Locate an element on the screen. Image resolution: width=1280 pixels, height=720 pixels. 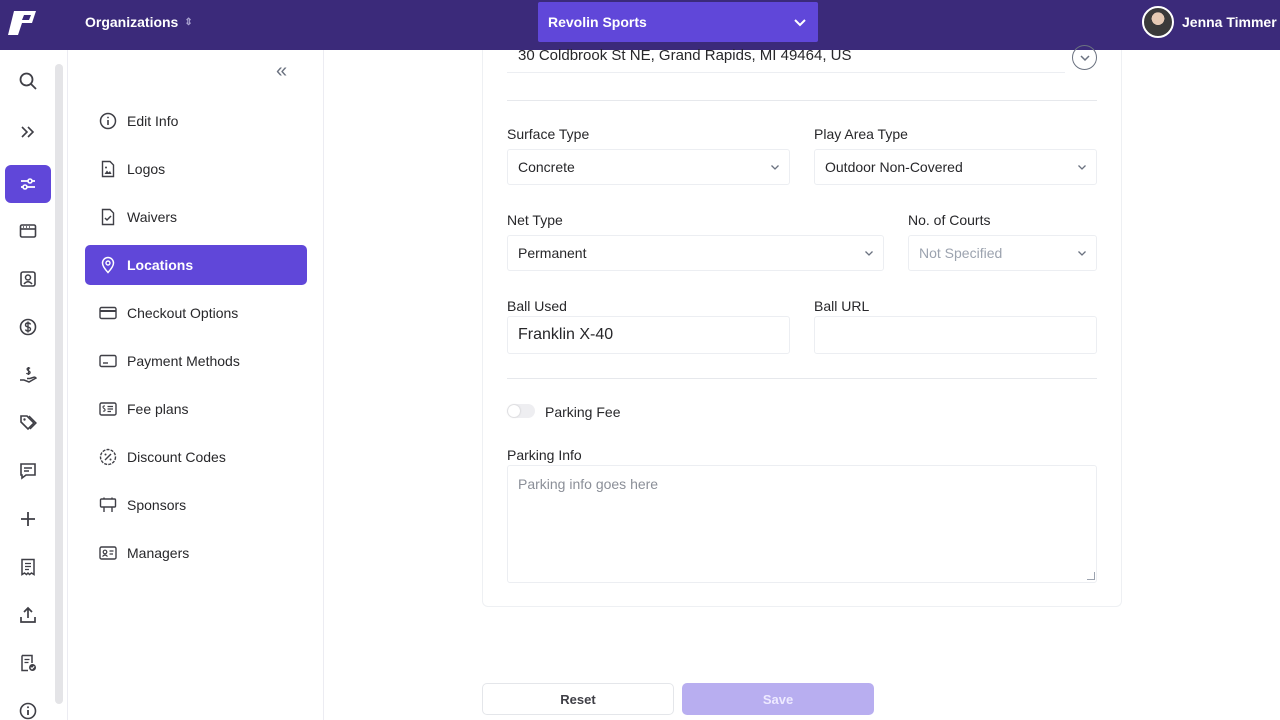
sidebar-item-fee-plans: Fee plans is located at coordinates (196, 409).